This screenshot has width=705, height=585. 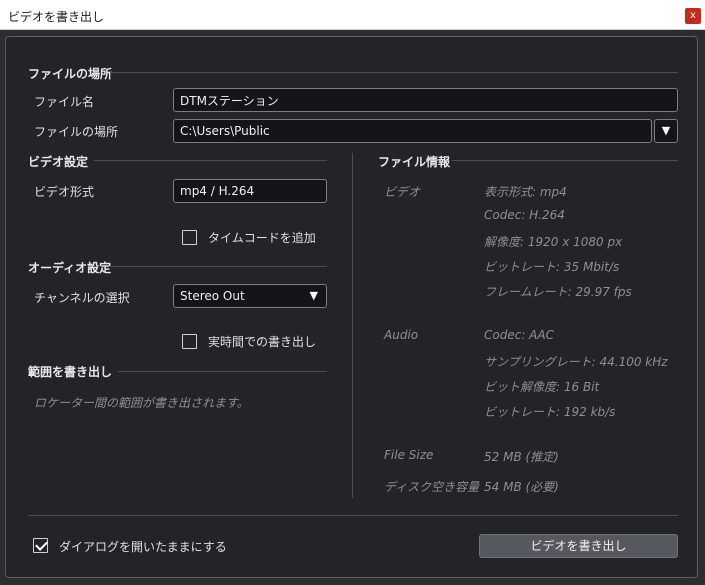 I want to click on info-diskspace-label: ディスク空き容量, so click(x=432, y=487).